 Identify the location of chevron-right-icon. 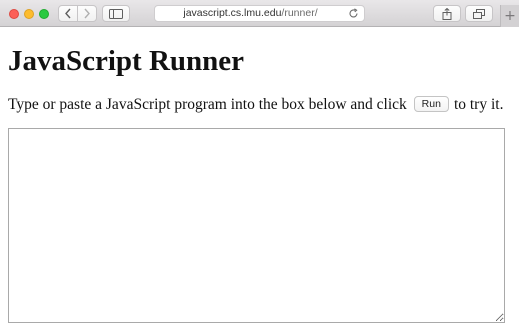
(87, 13).